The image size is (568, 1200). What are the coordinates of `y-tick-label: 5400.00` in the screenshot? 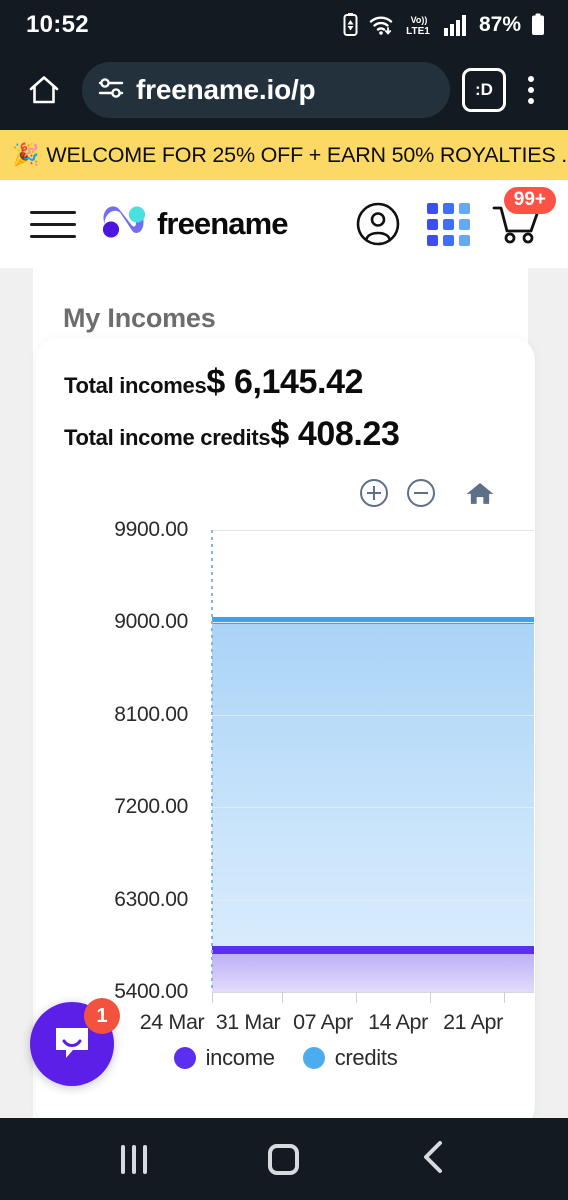 It's located at (151, 991).